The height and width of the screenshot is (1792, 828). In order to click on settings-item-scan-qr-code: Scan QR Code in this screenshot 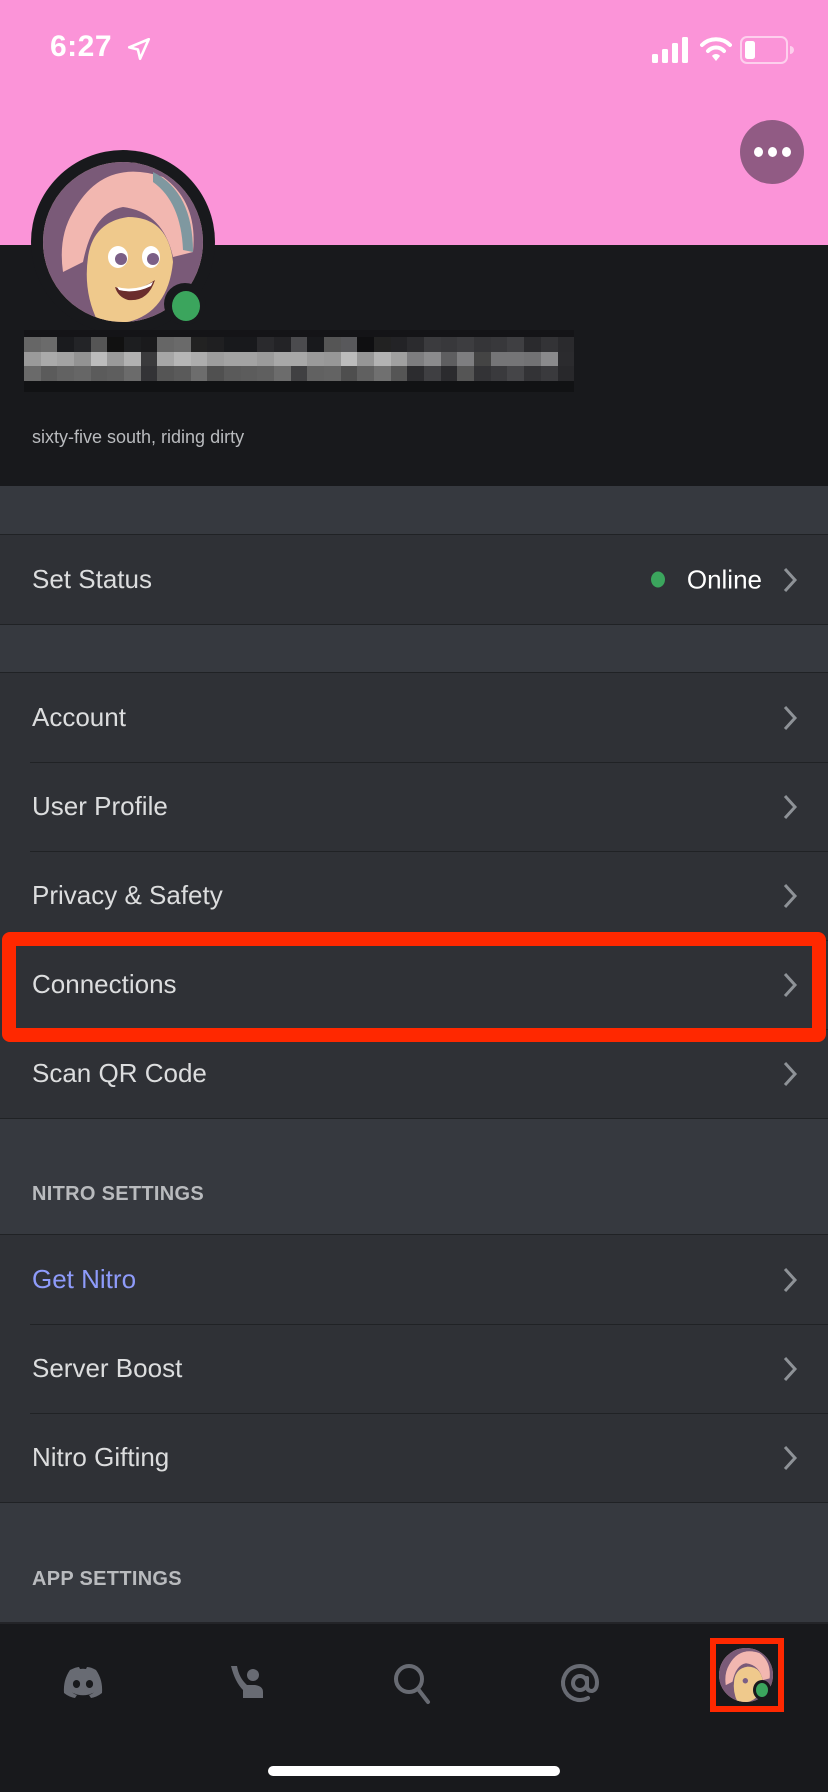, I will do `click(414, 1073)`.